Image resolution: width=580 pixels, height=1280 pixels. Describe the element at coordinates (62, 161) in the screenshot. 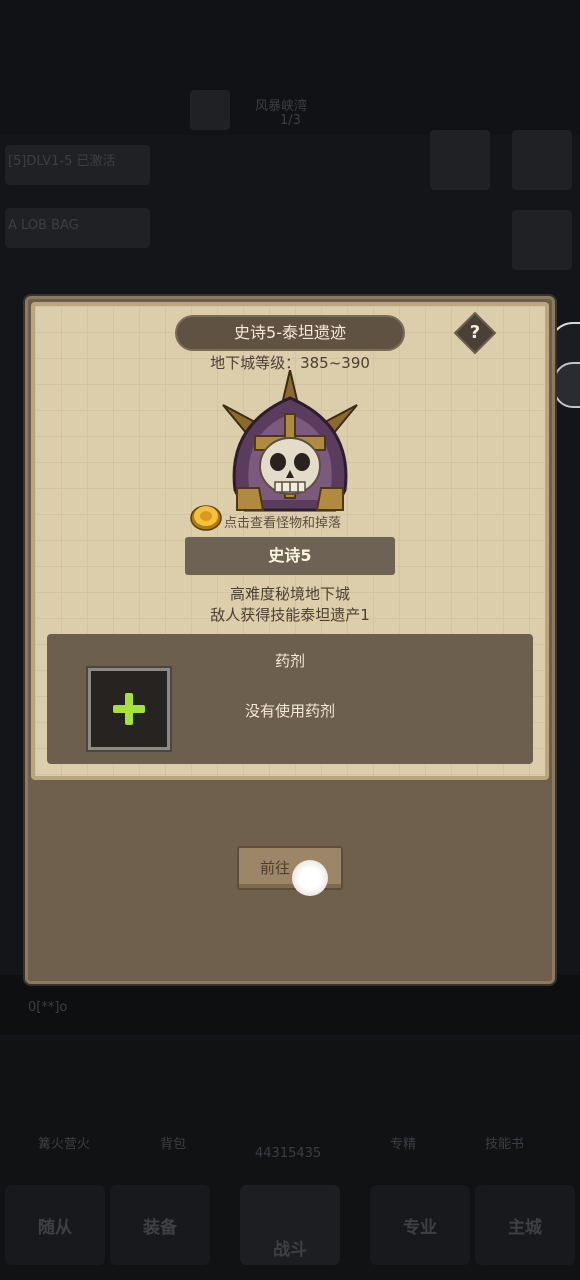

I see `background-list-label: [5]DLV1-5 已激活` at that location.